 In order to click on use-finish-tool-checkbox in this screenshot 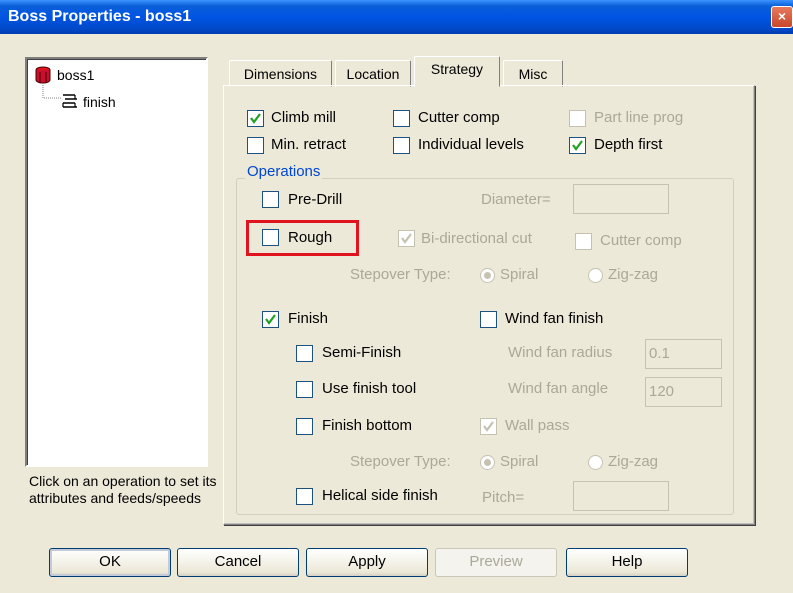, I will do `click(304, 389)`.